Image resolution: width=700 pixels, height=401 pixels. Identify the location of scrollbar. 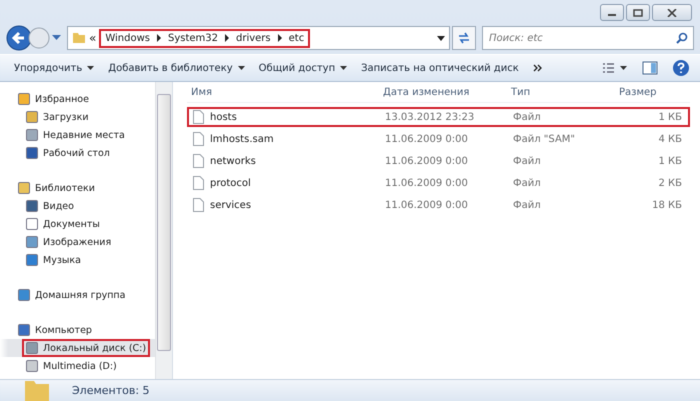
(163, 230).